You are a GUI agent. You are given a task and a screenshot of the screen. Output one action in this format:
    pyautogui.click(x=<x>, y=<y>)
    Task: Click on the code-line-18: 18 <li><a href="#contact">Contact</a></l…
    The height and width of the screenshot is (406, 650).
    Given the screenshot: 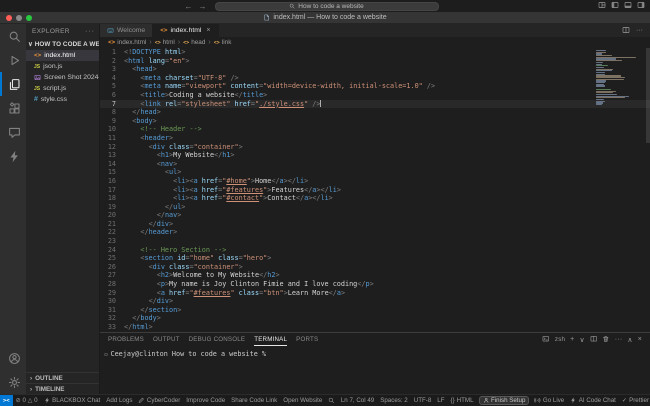 What is the action you would take?
    pyautogui.click(x=375, y=198)
    